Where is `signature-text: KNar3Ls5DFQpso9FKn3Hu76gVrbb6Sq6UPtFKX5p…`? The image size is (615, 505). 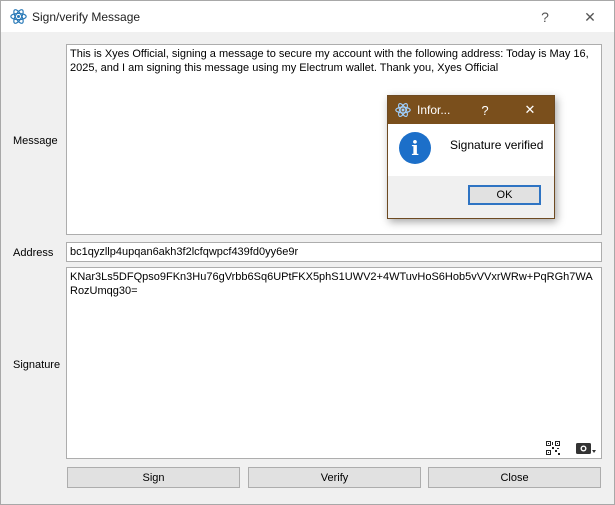
signature-text: KNar3Ls5DFQpso9FKn3Hu76gVrbb6Sq6UPtFKX5p… is located at coordinates (331, 284).